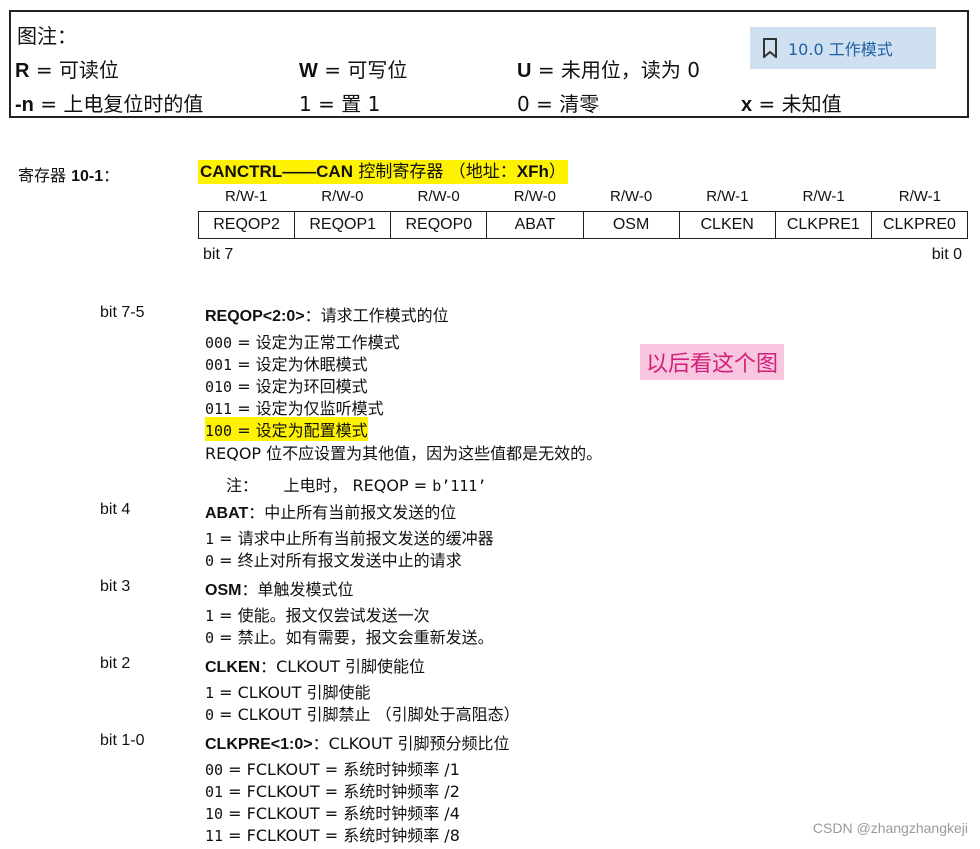  I want to click on option-line: 010 = 设定为环回模式, so click(286, 386).